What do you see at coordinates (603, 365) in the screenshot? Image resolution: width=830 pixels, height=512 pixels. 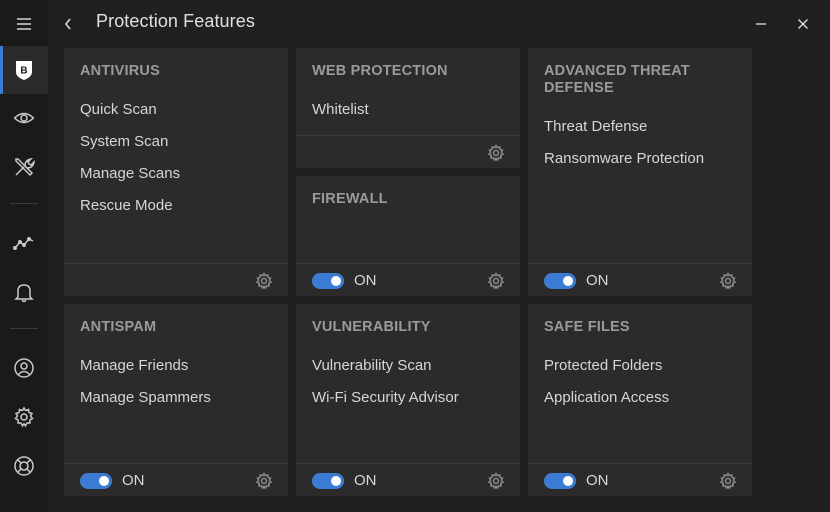 I see `protected-folders-link: Protected Folders` at bounding box center [603, 365].